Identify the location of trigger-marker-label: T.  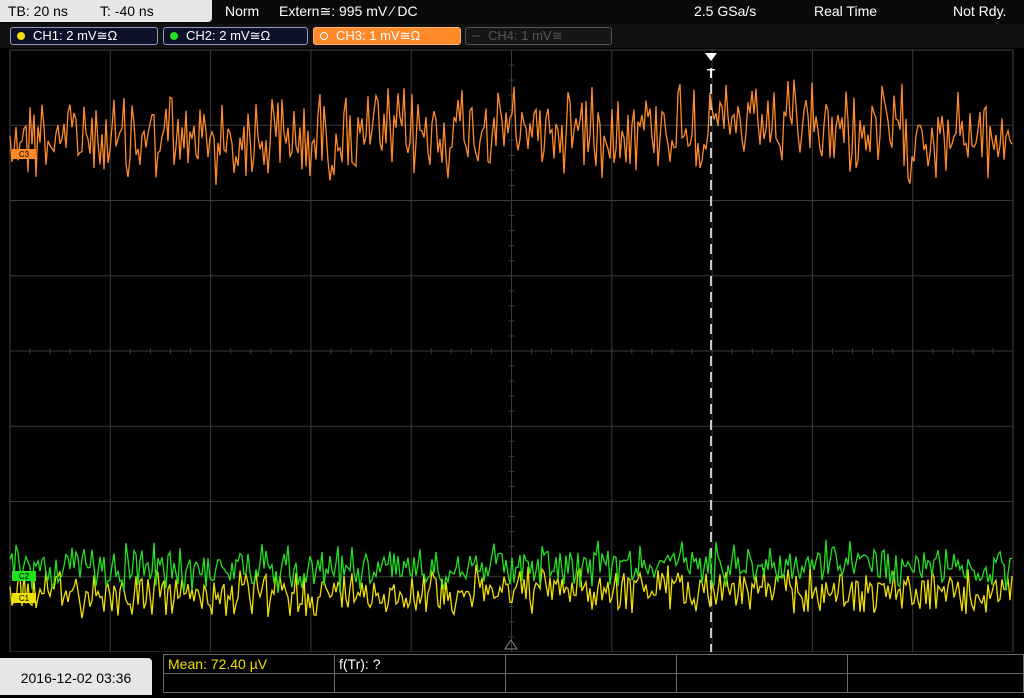
(711, 73).